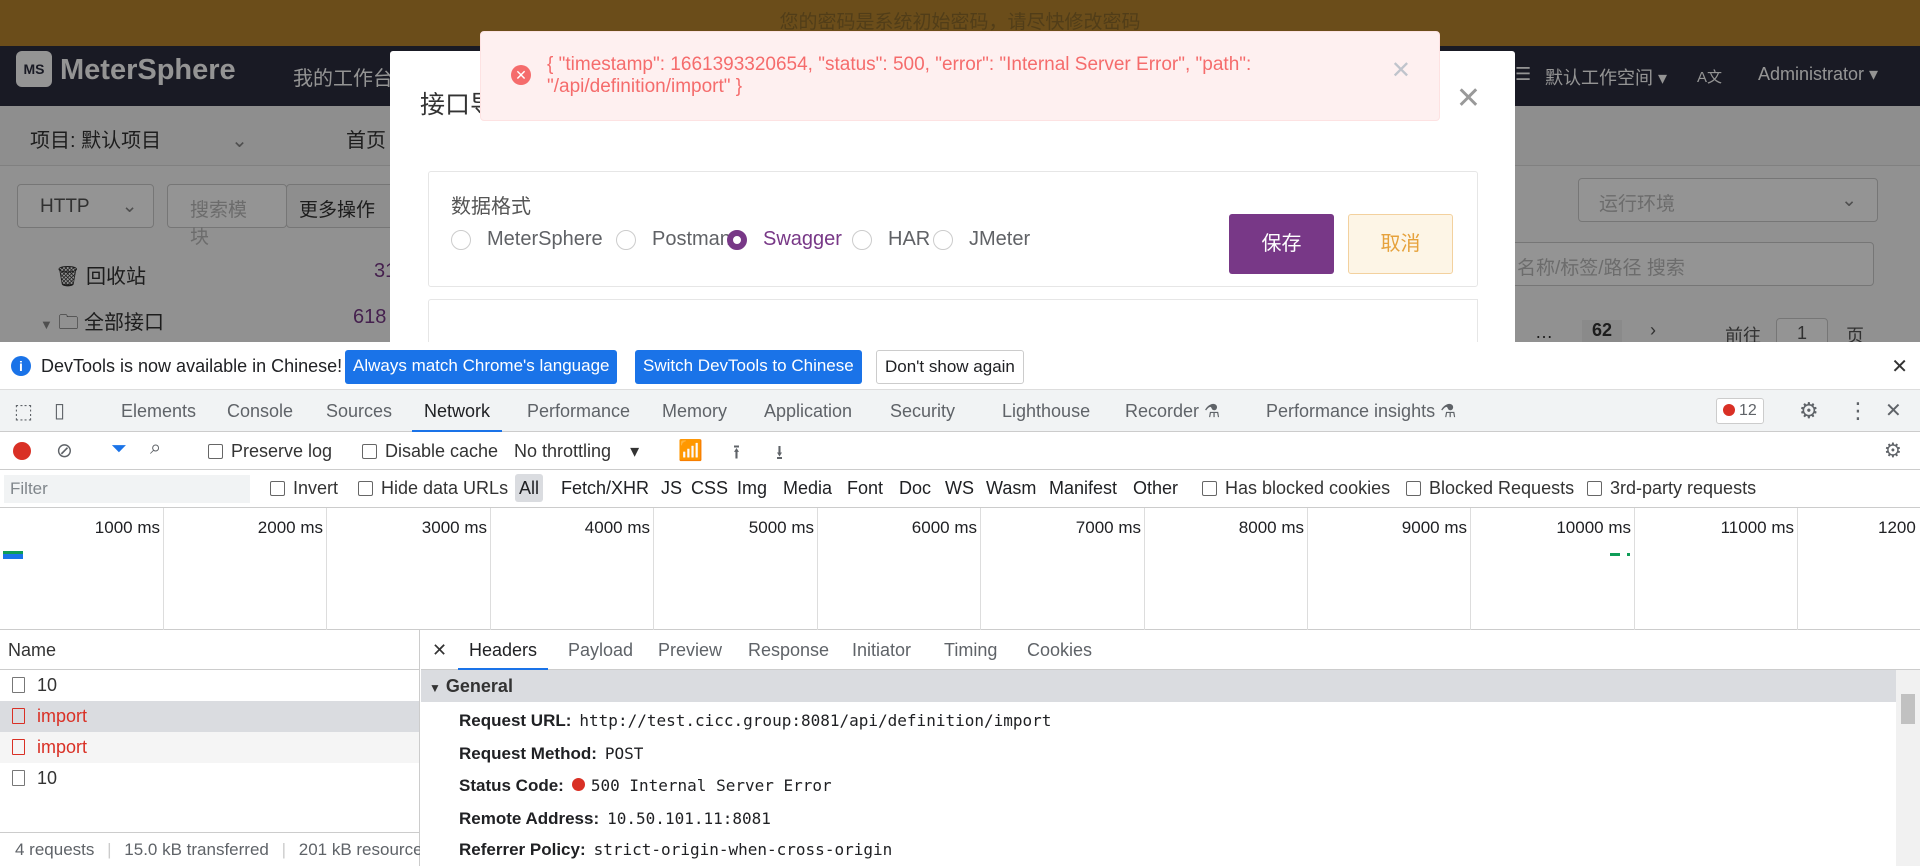 Image resolution: width=1920 pixels, height=866 pixels. Describe the element at coordinates (1011, 488) in the screenshot. I see `filter-type-wasm: Wasm` at that location.